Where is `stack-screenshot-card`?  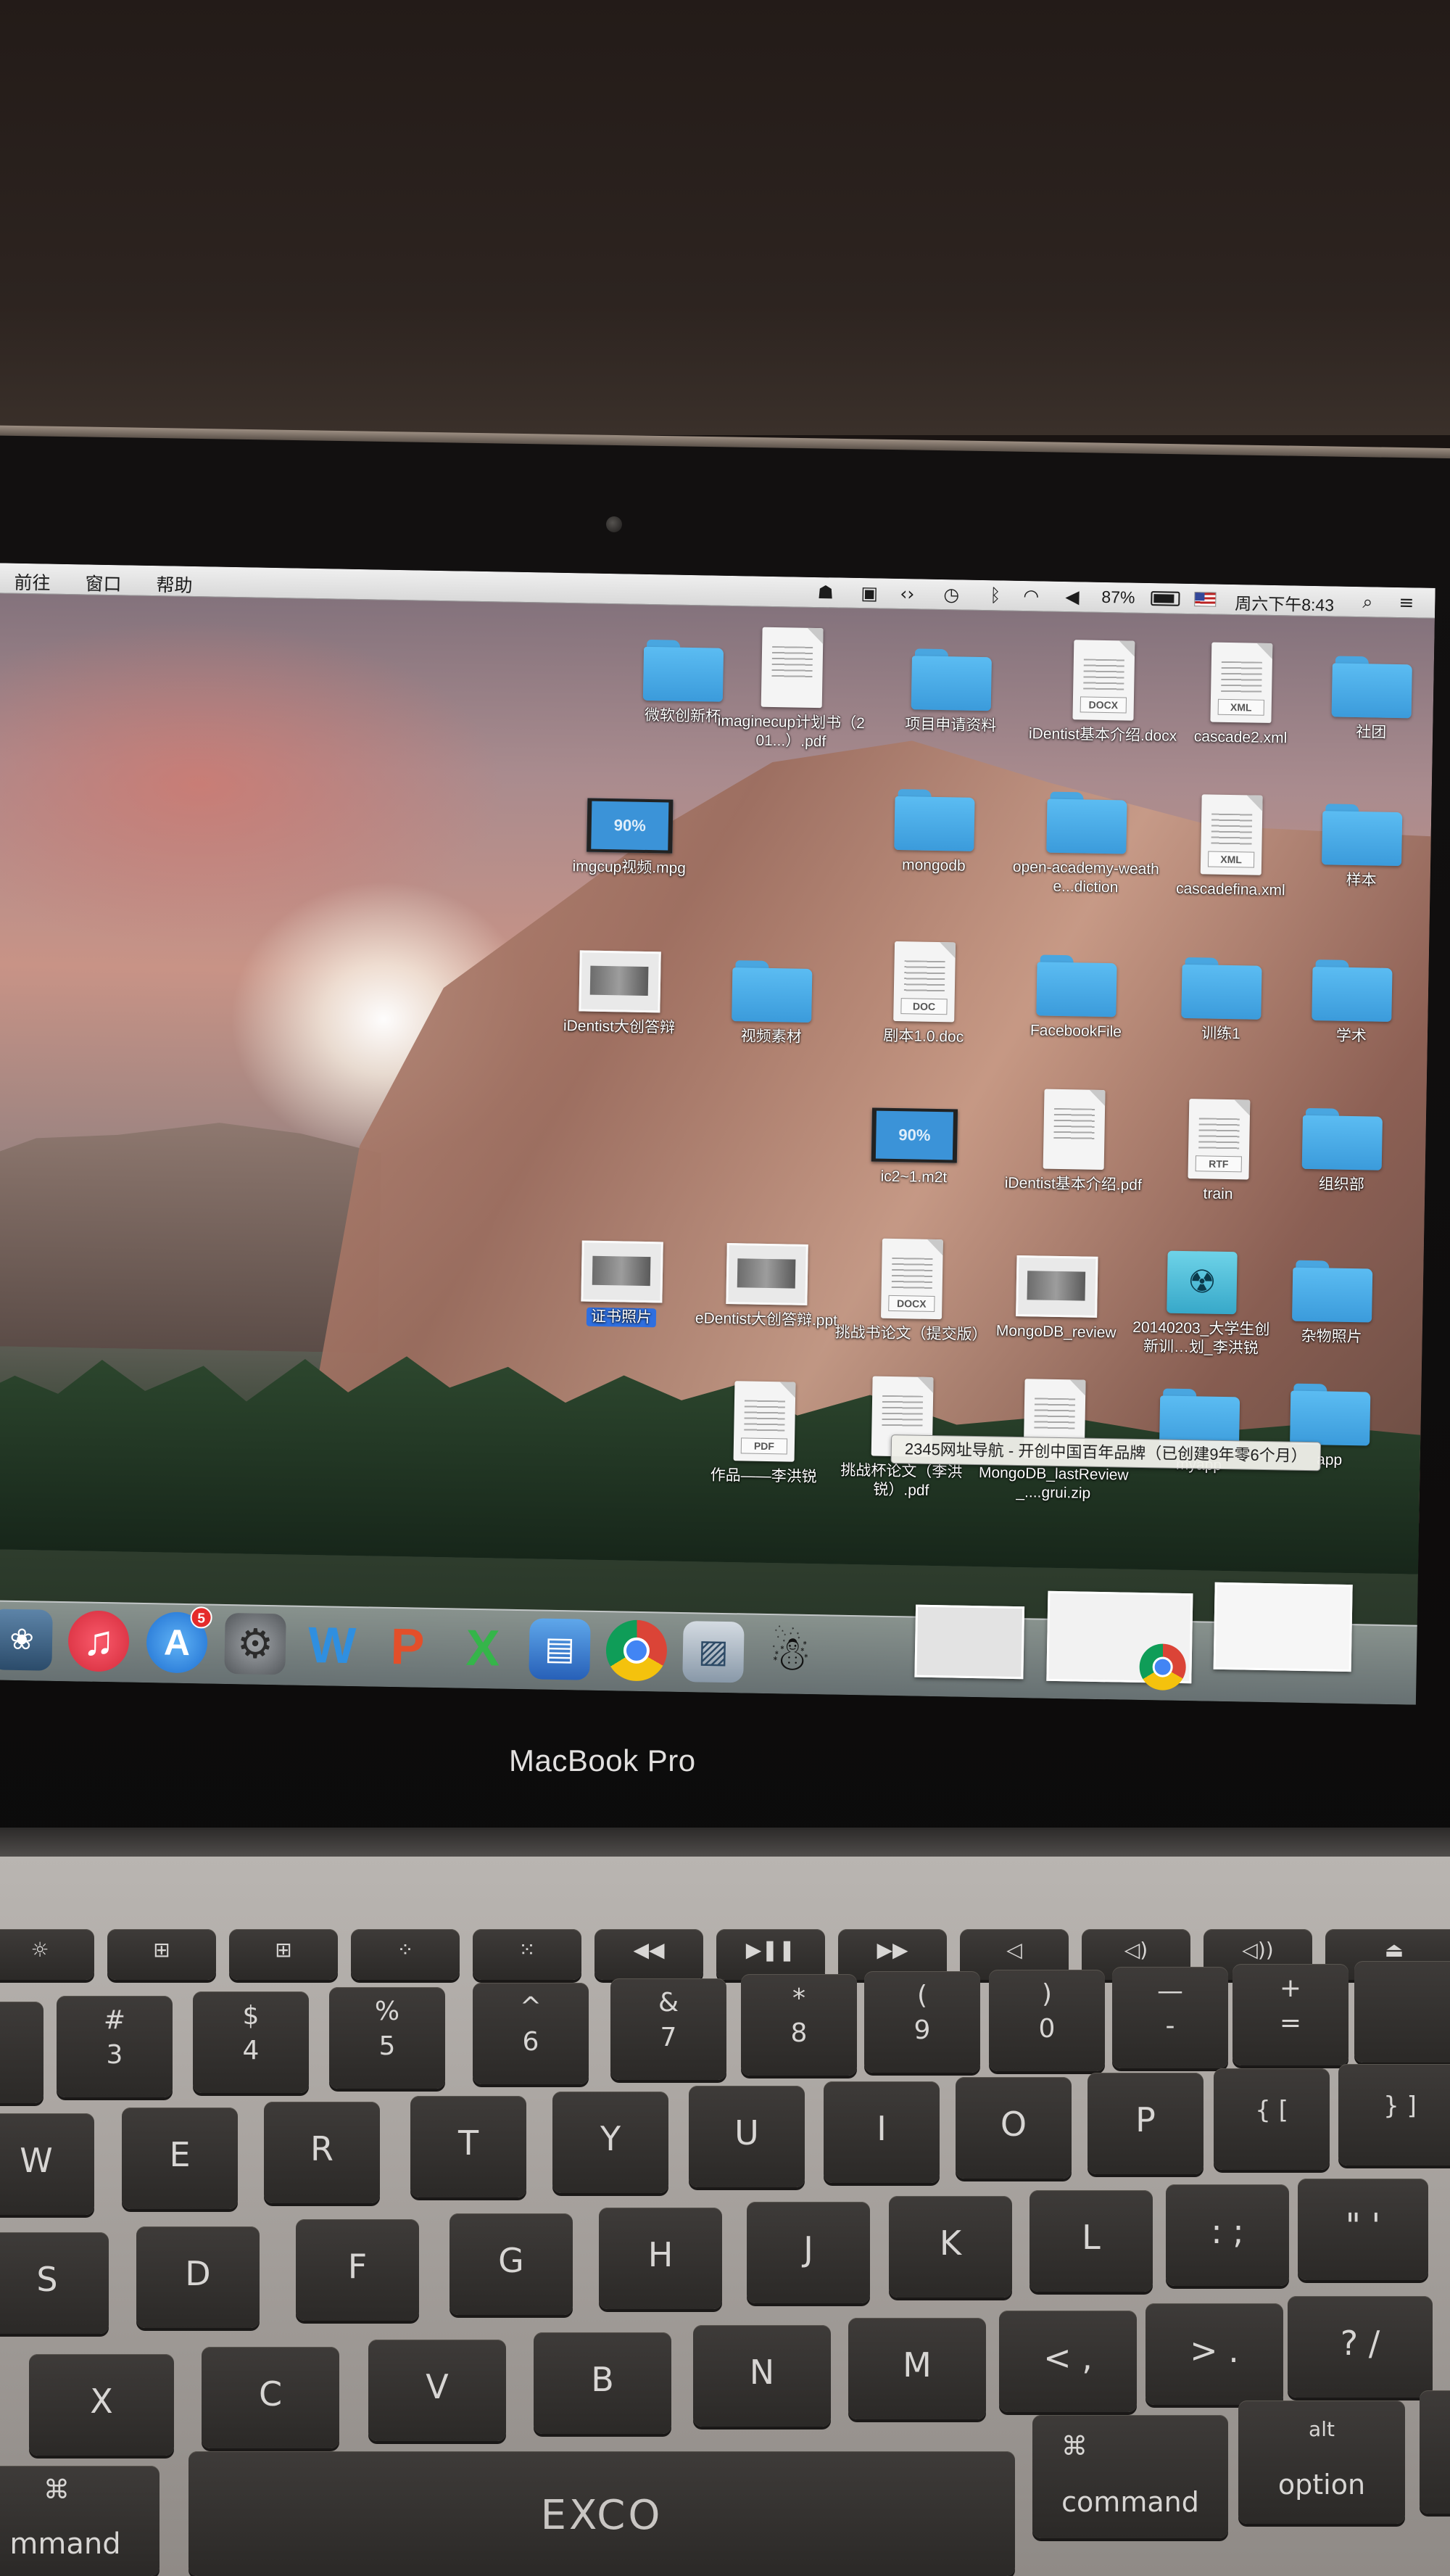
stack-screenshot-card is located at coordinates (1283, 1627).